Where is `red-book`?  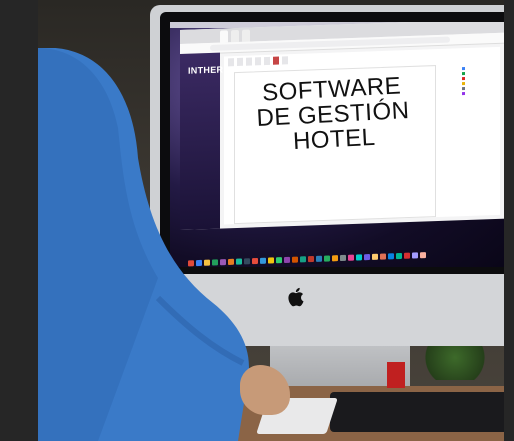
red-book is located at coordinates (396, 375).